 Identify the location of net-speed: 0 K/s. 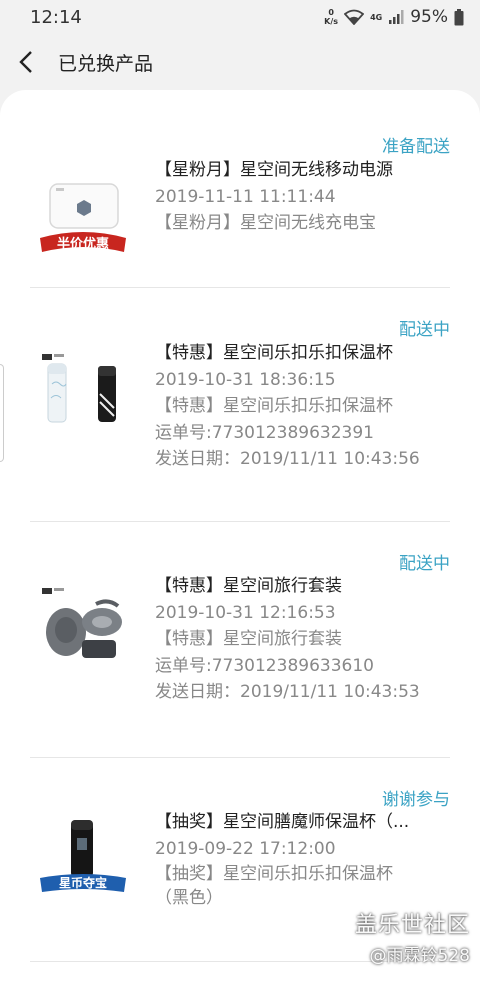
(331, 17).